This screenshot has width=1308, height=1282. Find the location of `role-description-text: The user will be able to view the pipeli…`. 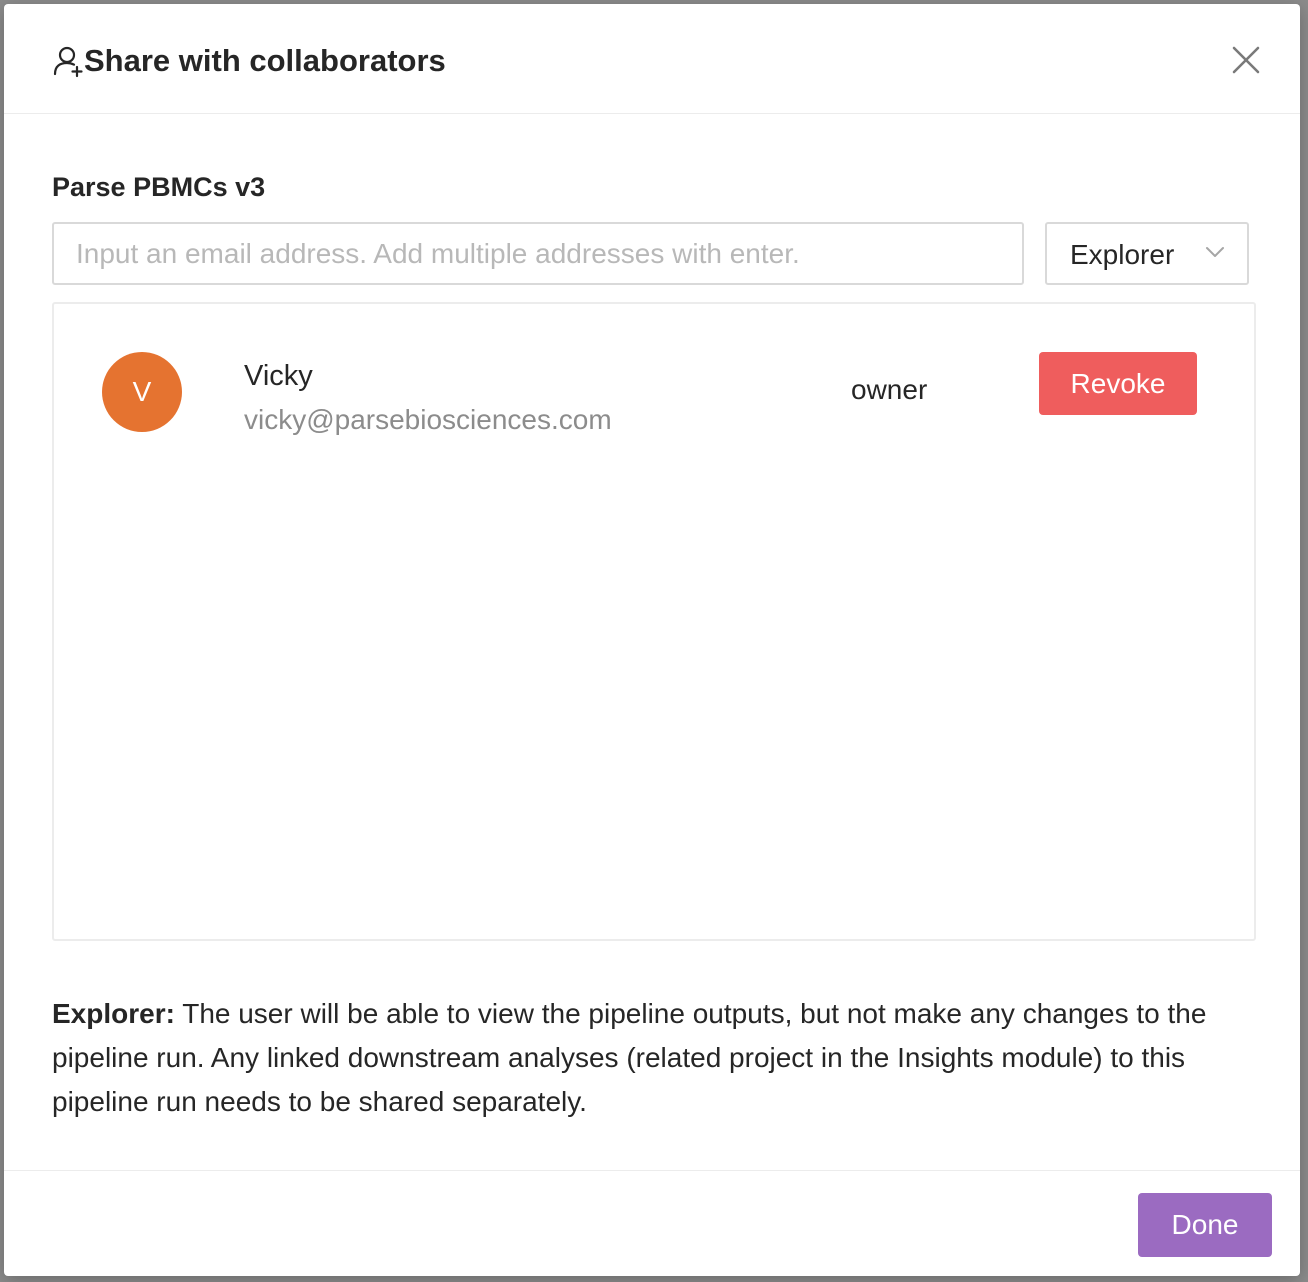

role-description-text: The user will be able to view the pipeli… is located at coordinates (629, 1057).